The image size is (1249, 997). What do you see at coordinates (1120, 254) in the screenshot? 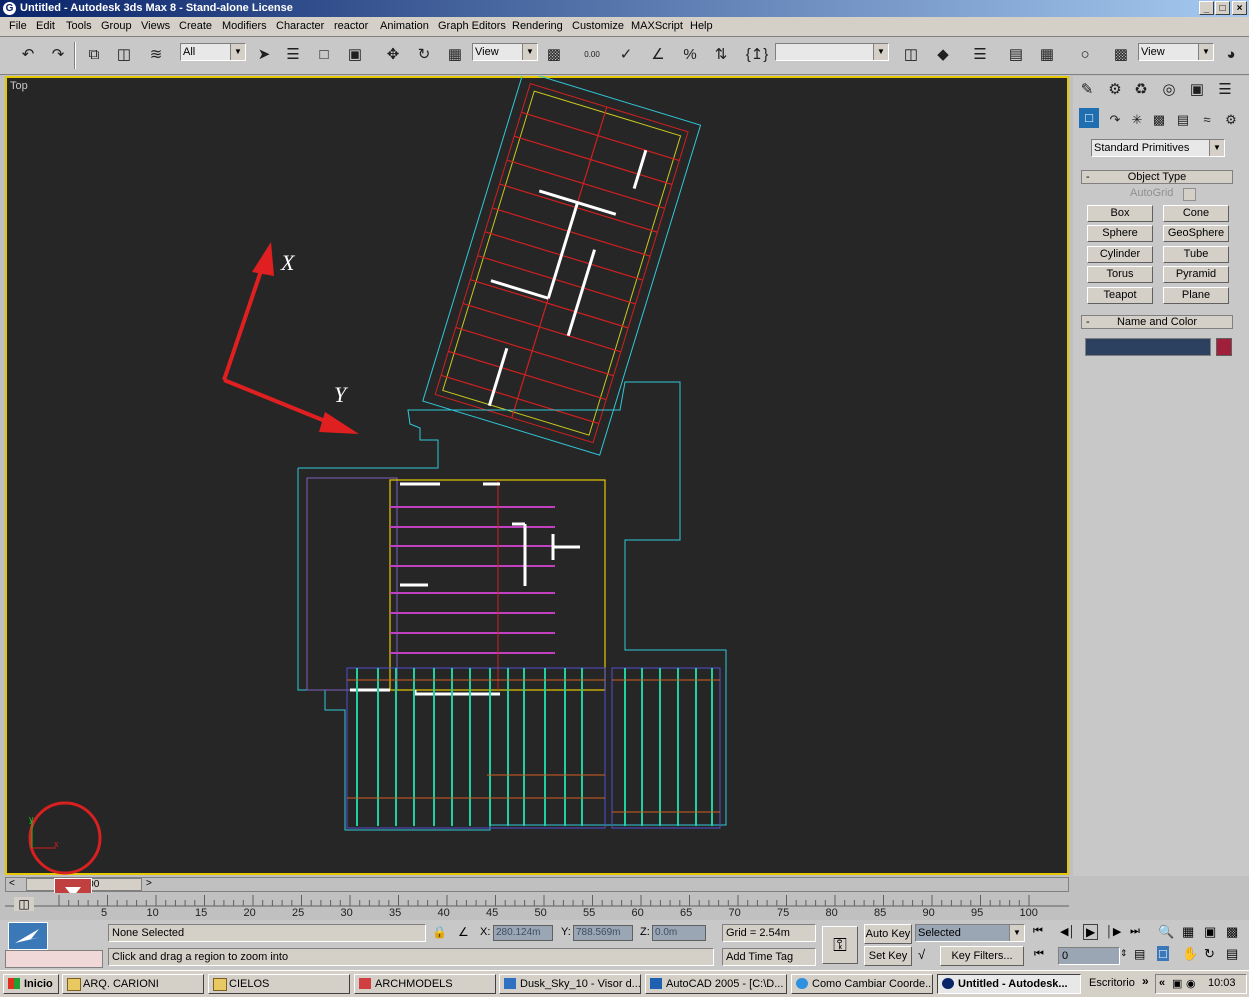
I see `cylinder-button: Cylinder` at bounding box center [1120, 254].